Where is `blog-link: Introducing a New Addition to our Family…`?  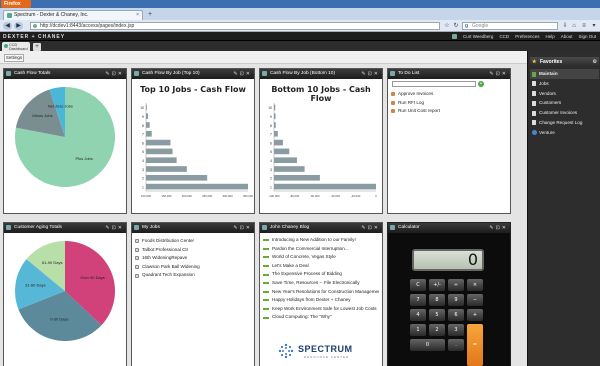 blog-link: Introducing a New Addition to our Family… is located at coordinates (321, 240).